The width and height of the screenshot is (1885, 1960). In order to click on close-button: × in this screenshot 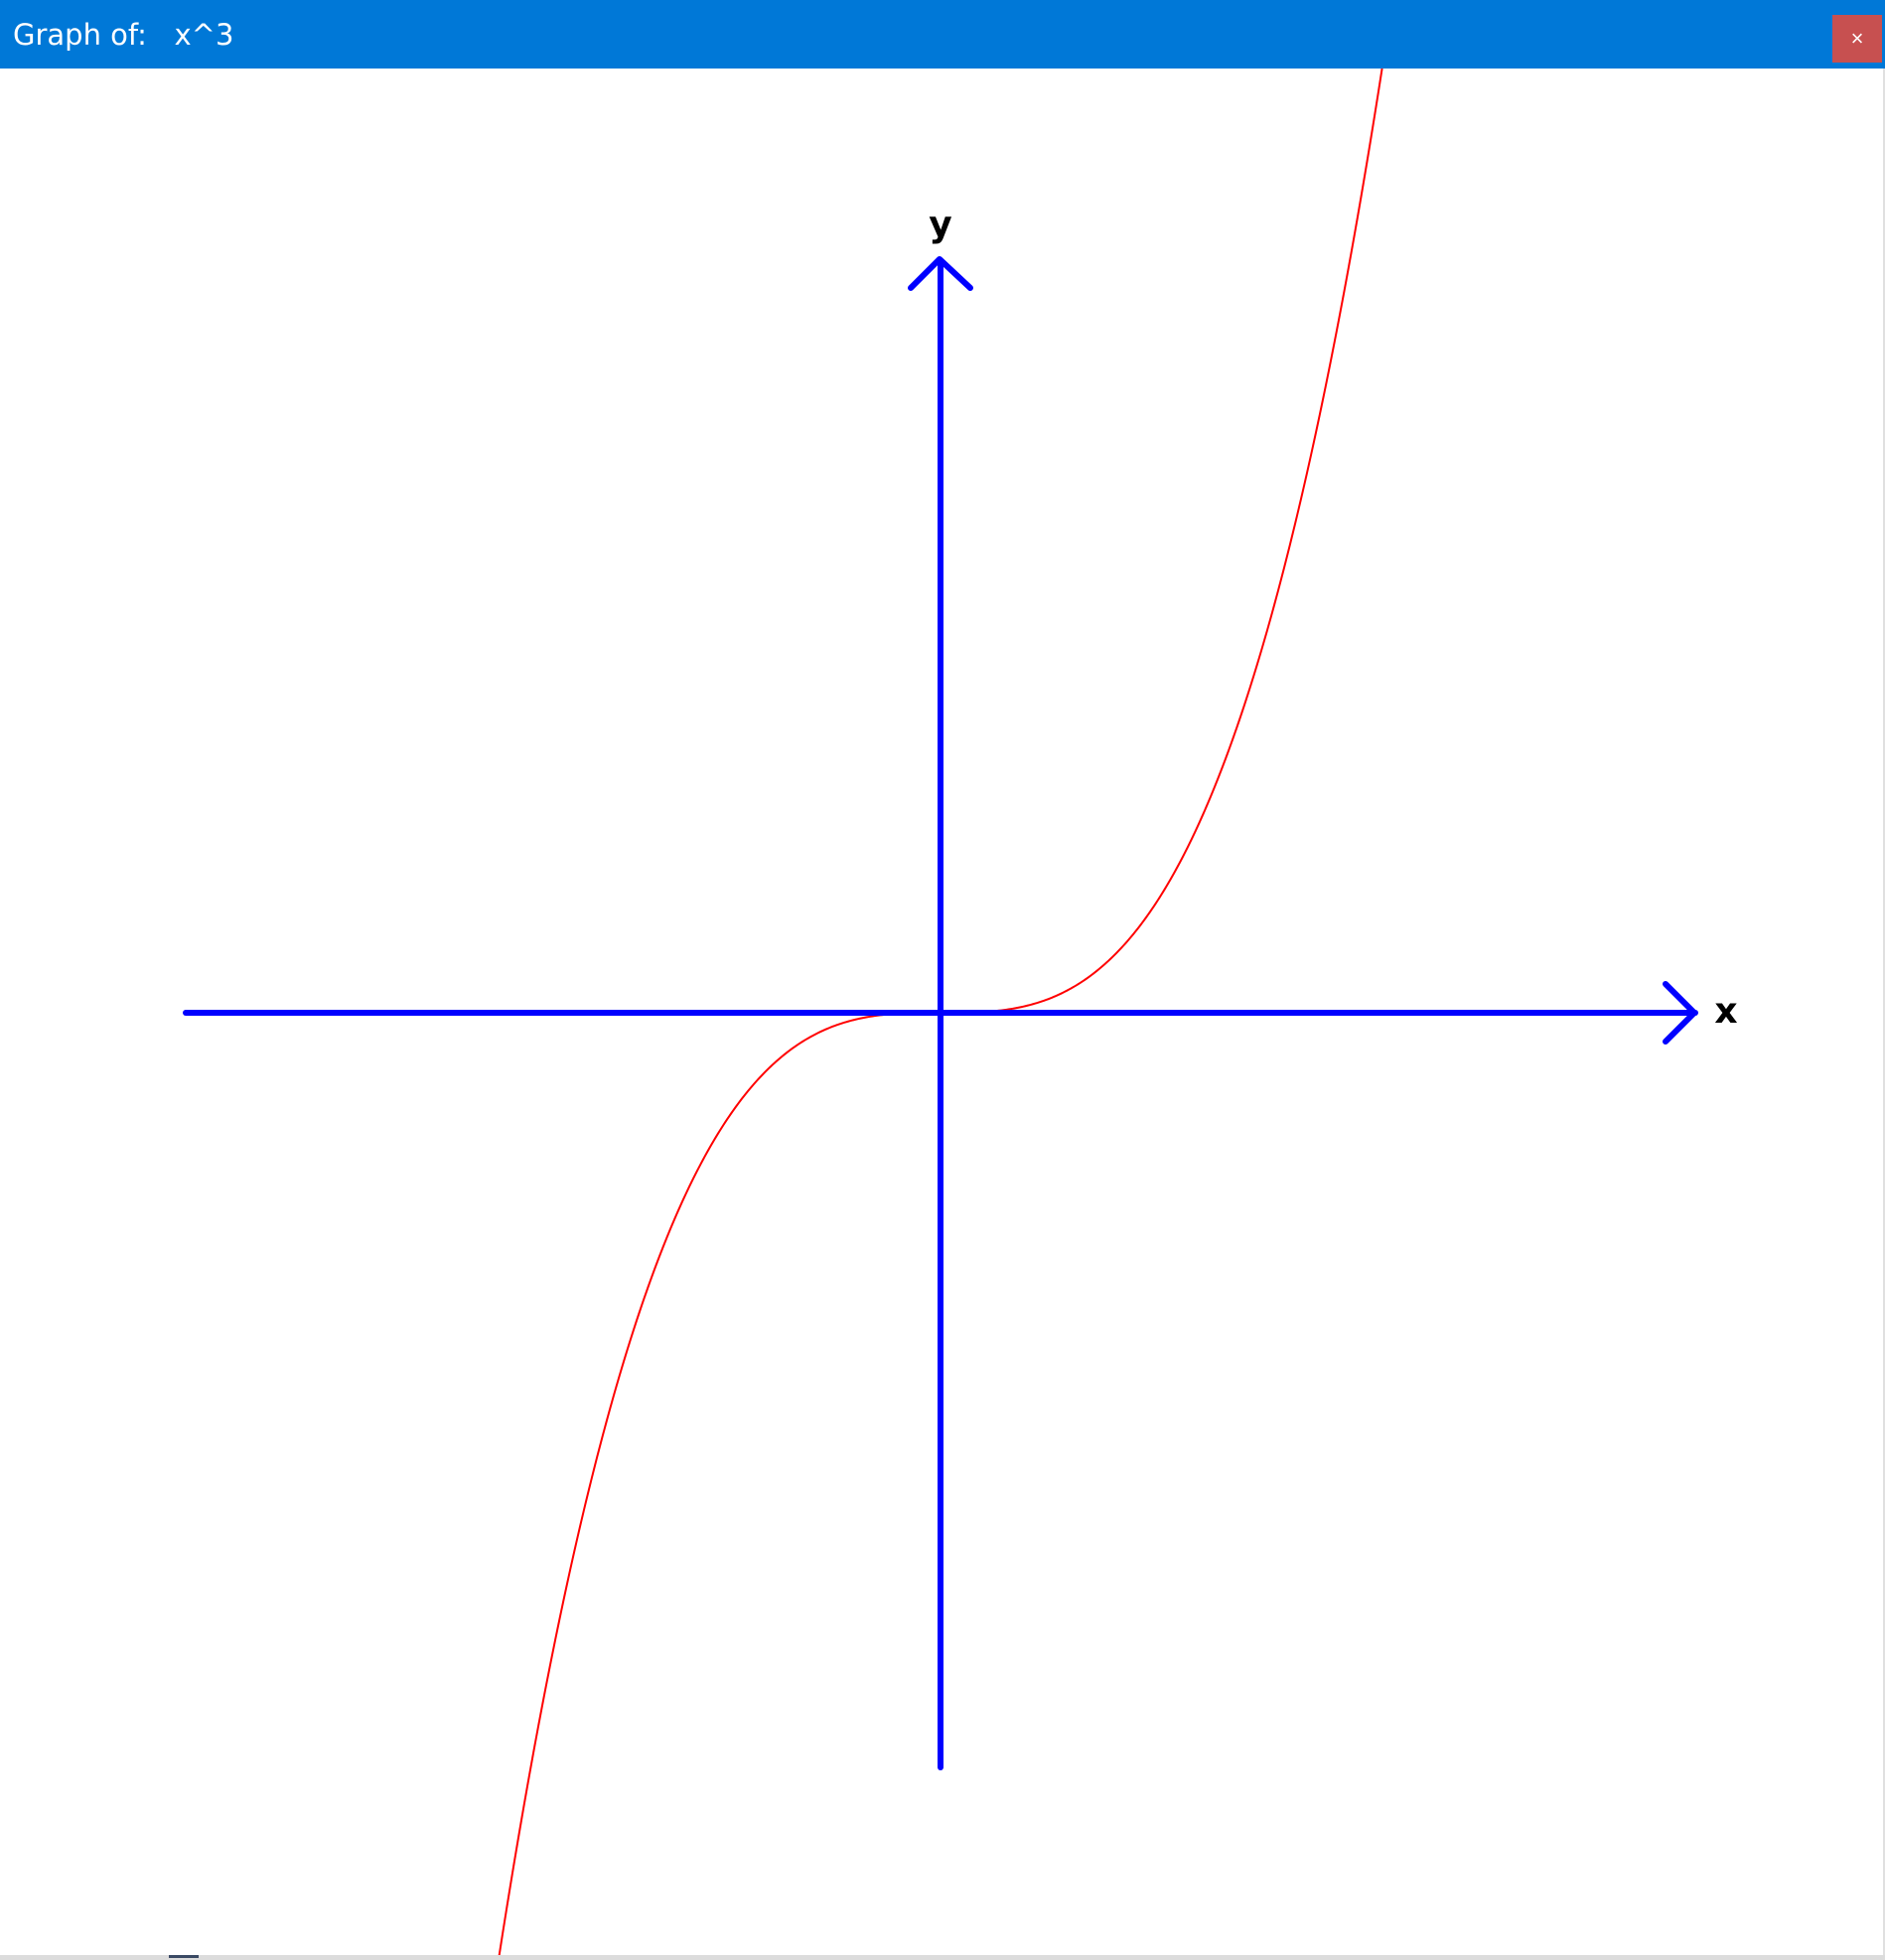, I will do `click(1857, 39)`.